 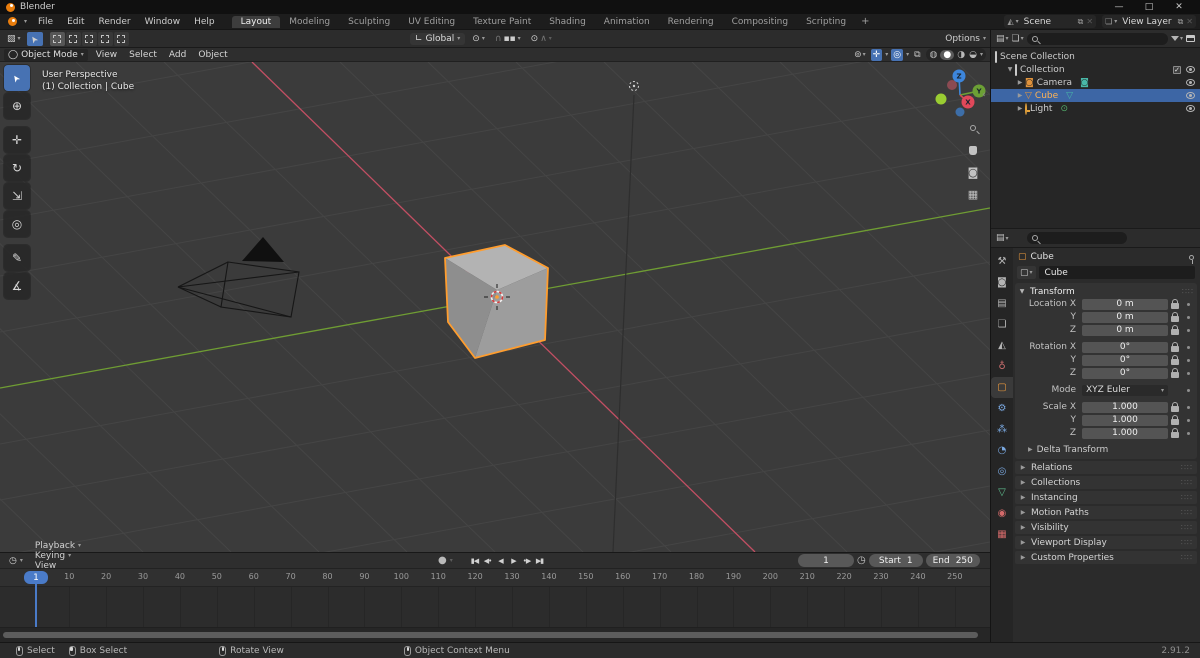 What do you see at coordinates (1002, 408) in the screenshot?
I see `properties-tab-modifiers: ⚙` at bounding box center [1002, 408].